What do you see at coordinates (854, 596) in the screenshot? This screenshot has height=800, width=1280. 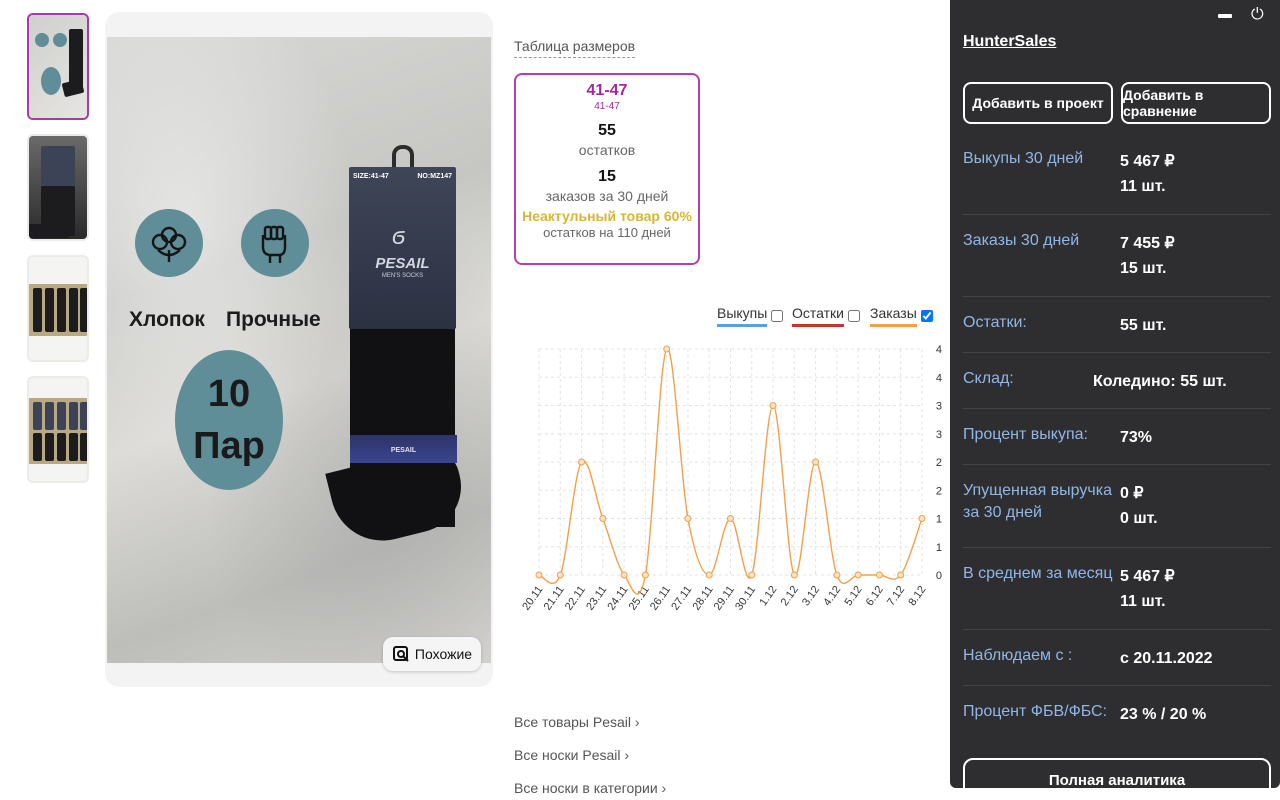 I see `x-tick-label: 5.12` at bounding box center [854, 596].